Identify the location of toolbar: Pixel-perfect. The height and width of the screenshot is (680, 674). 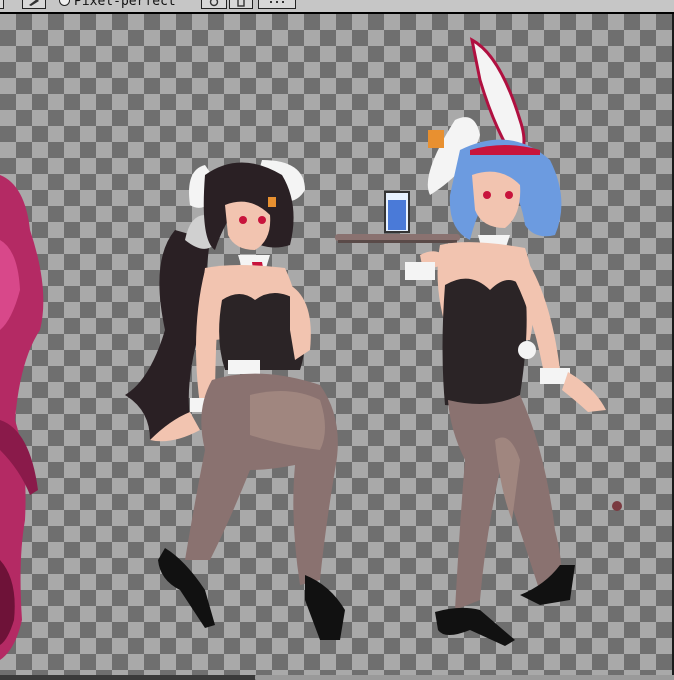
(337, 7).